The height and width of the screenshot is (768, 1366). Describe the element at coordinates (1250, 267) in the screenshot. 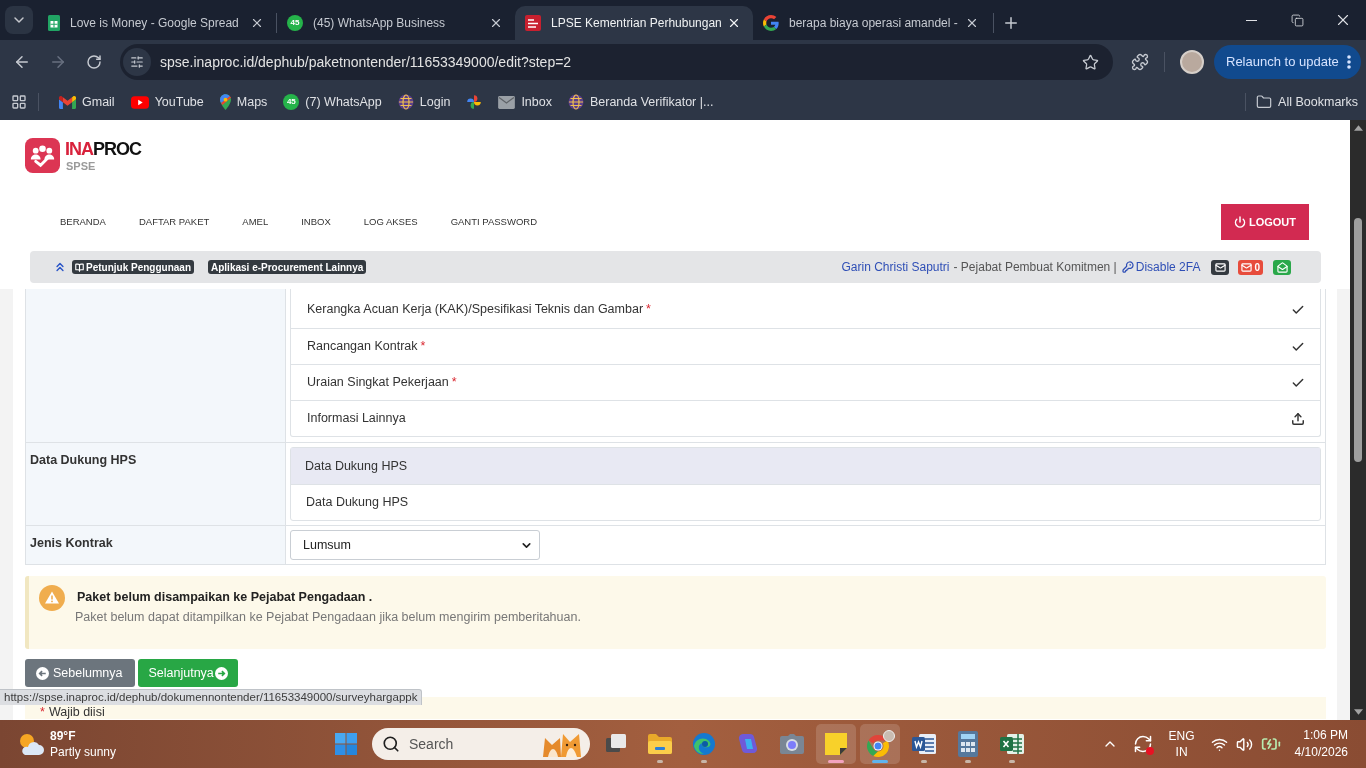

I see `unread-button: 0` at that location.